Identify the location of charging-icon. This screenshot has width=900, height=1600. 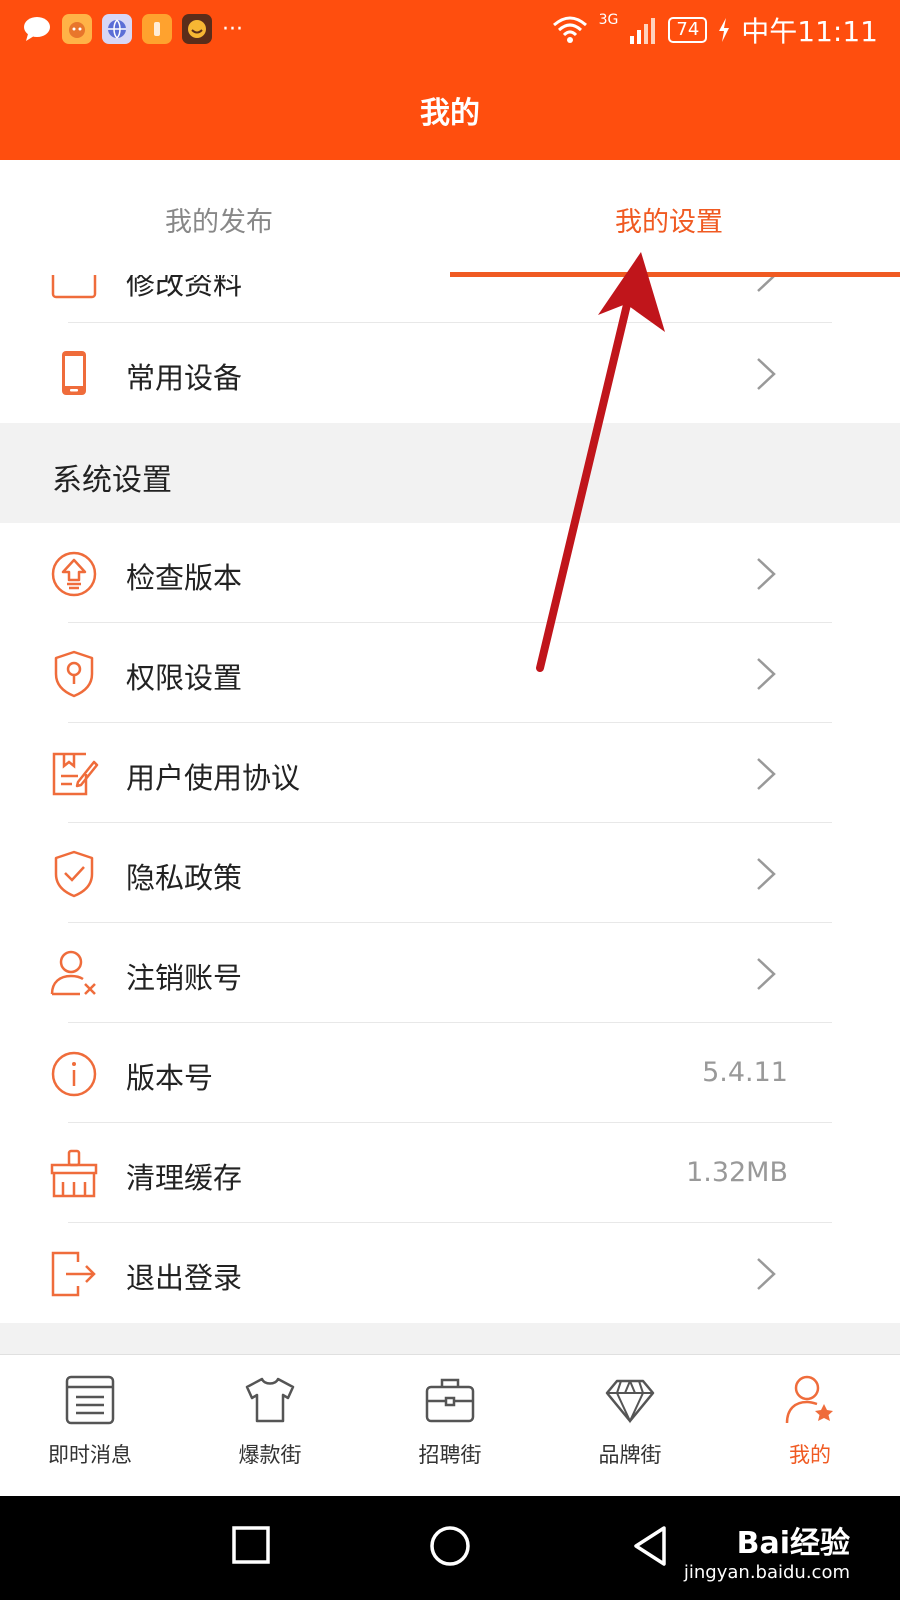
(724, 30).